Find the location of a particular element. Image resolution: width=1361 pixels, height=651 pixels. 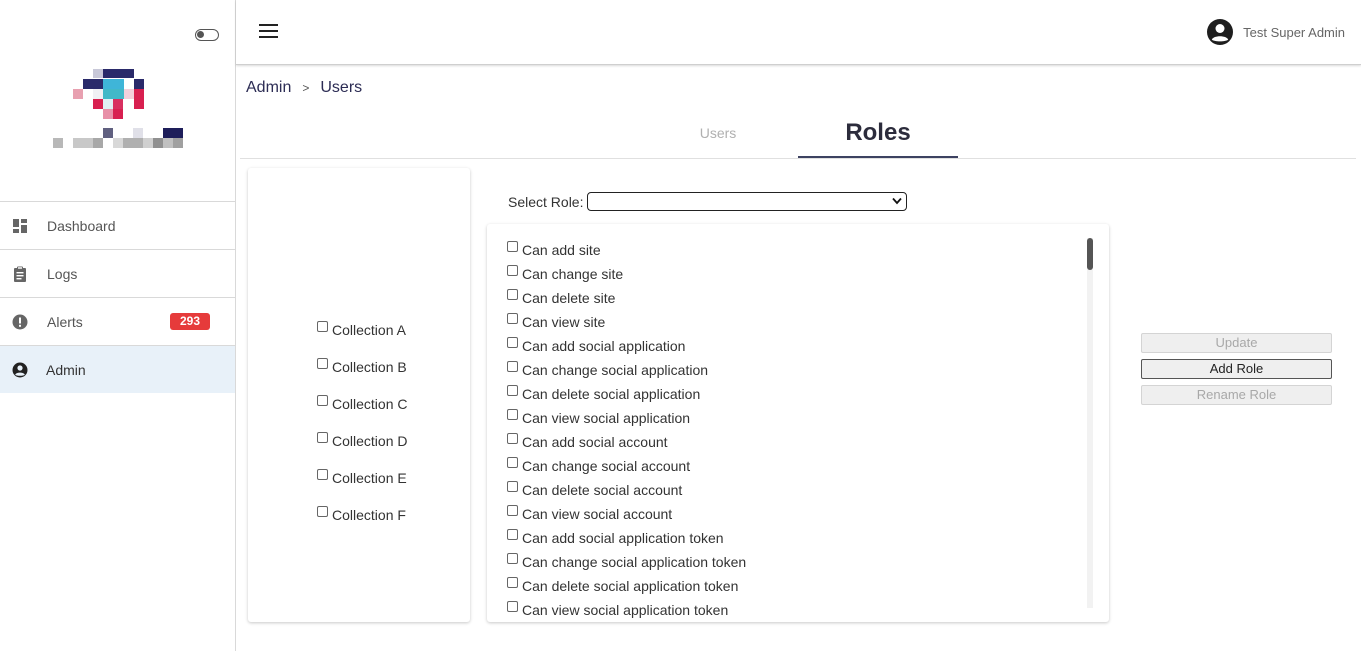

permission-label: Can change site is located at coordinates (573, 274).